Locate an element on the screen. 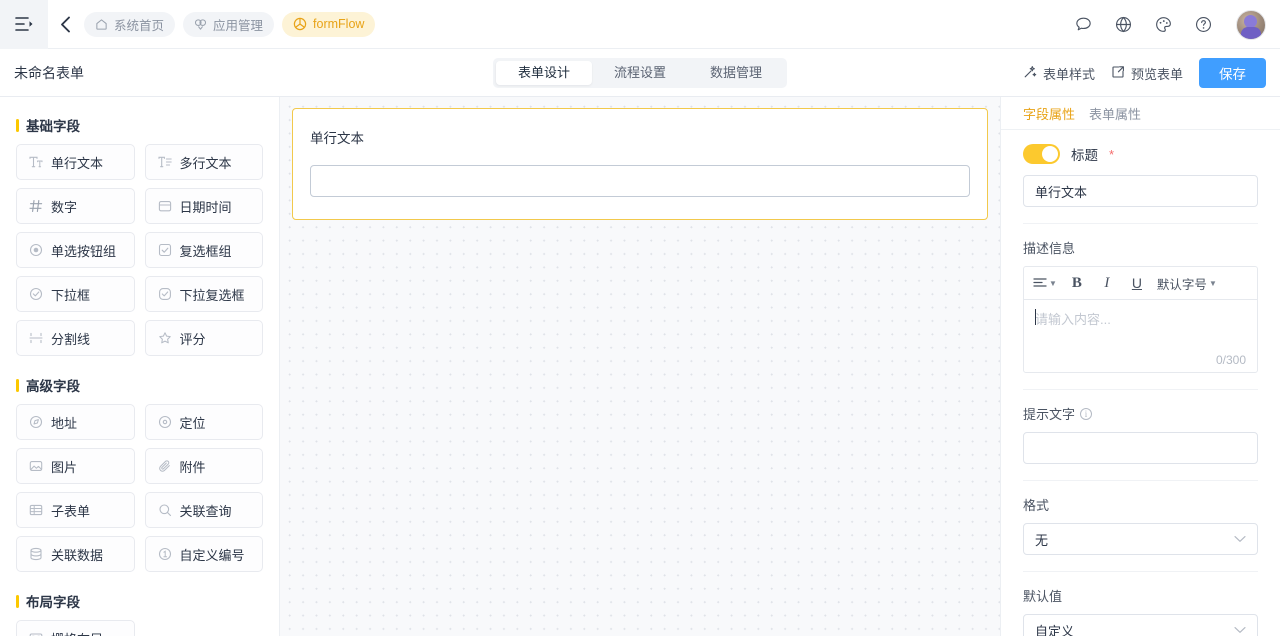 The height and width of the screenshot is (636, 1280). grid-layout-icon is located at coordinates (36, 633).